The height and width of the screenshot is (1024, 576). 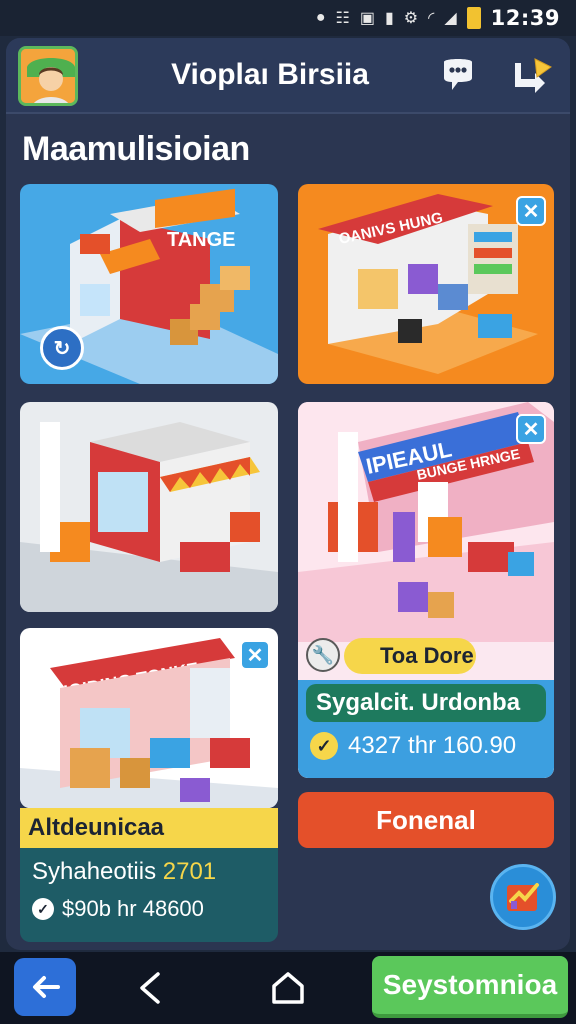 I want to click on arrow-left-icon, so click(x=46, y=987).